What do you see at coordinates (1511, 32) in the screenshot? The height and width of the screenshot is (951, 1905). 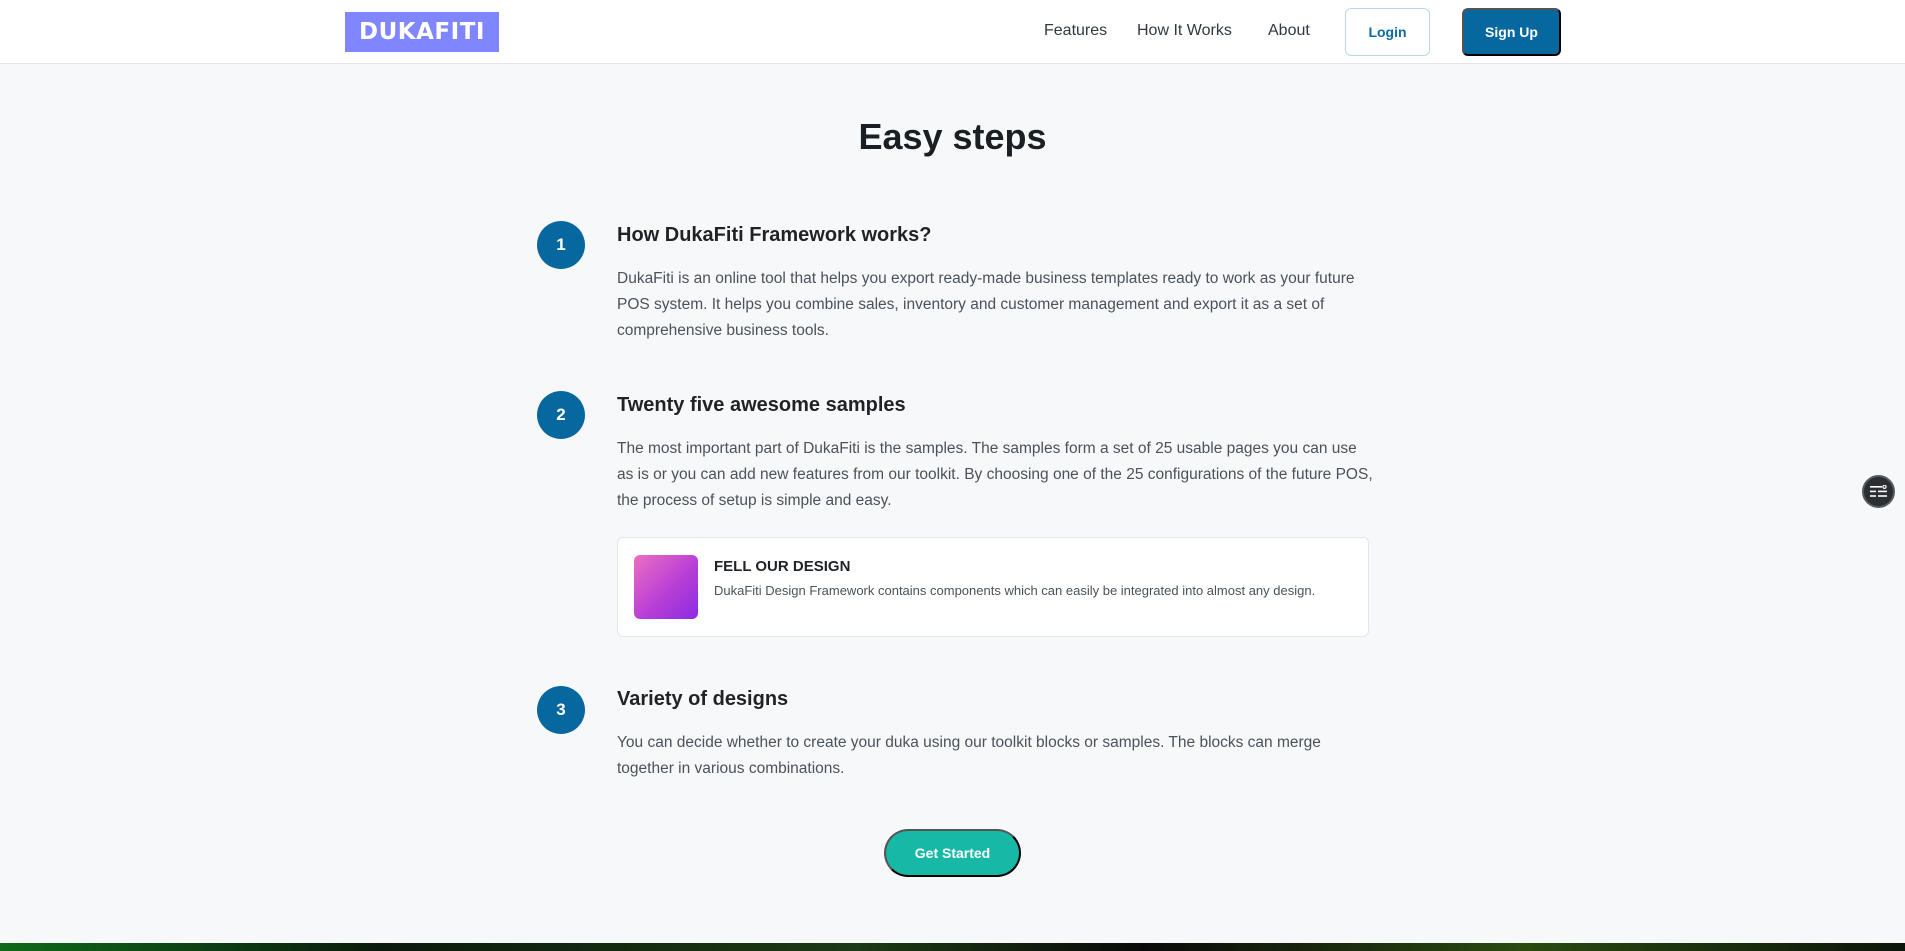 I see `signup-button: Sign Up` at bounding box center [1511, 32].